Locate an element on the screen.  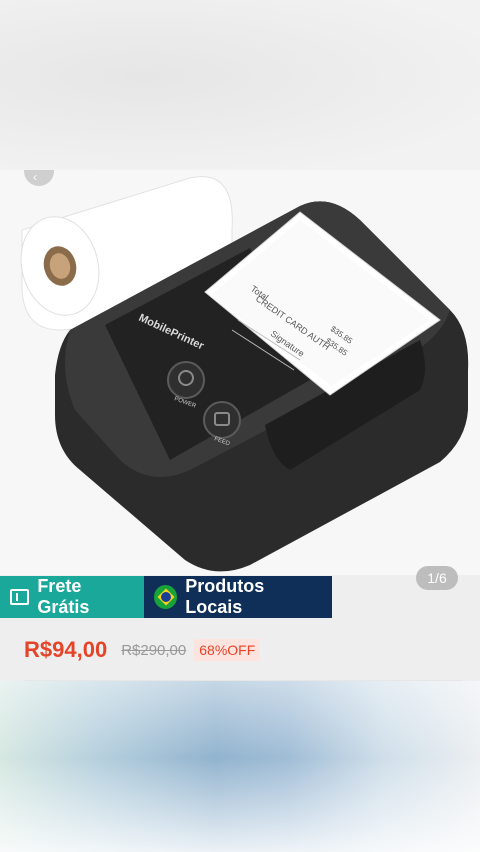
power-button-icon is located at coordinates (186, 380).